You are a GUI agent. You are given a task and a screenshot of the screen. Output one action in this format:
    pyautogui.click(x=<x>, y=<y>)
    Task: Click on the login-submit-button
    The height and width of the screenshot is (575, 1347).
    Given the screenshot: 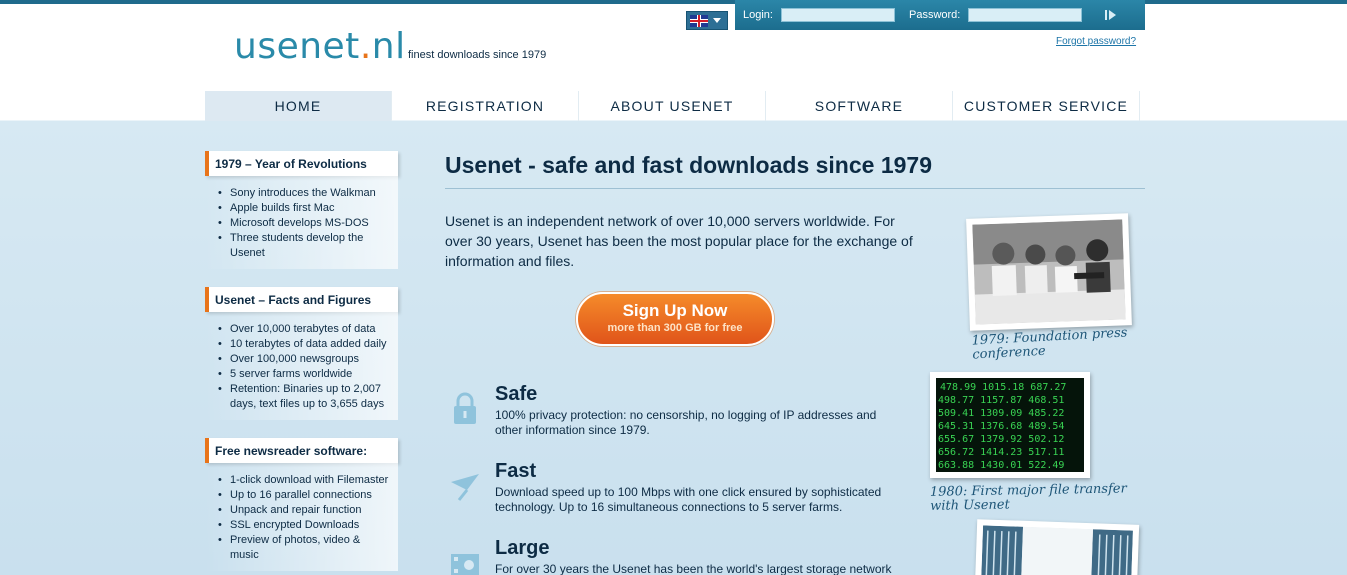 What is the action you would take?
    pyautogui.click(x=1110, y=15)
    